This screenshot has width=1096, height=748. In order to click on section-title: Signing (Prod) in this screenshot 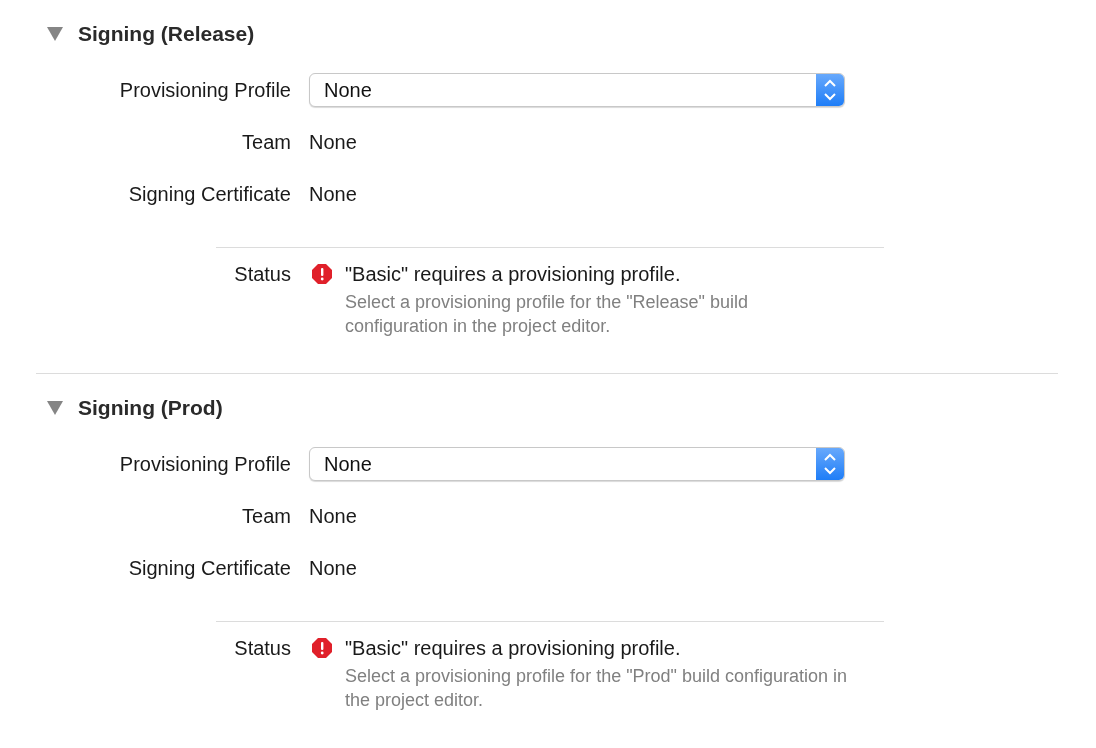, I will do `click(150, 408)`.